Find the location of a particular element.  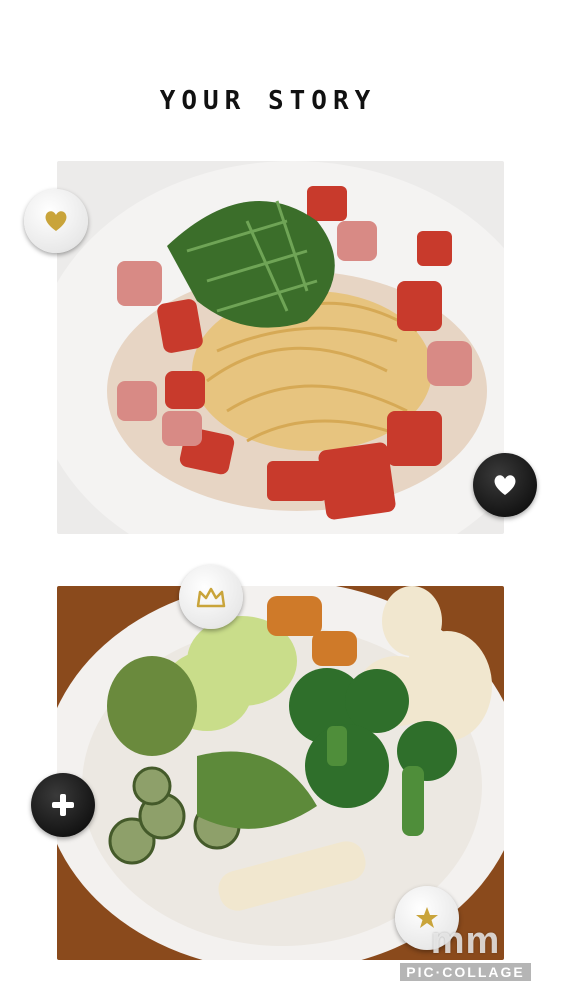

plus-icon is located at coordinates (63, 805).